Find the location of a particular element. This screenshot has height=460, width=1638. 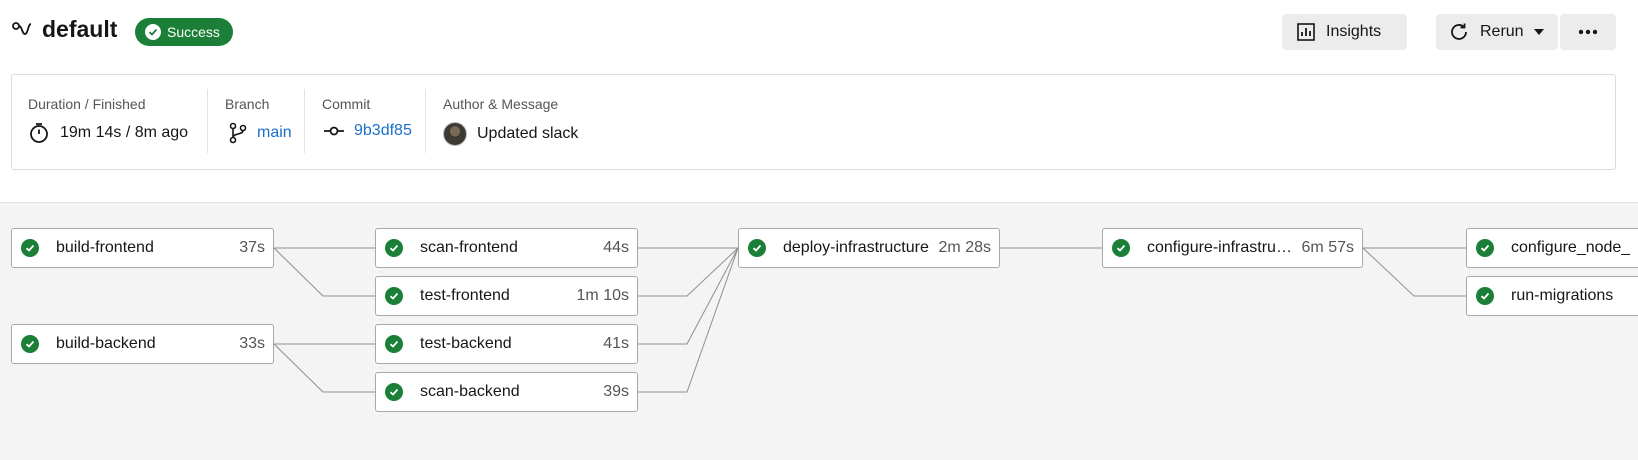

job-configure-infrastructure: configure-infrastructure 6m 57s is located at coordinates (1232, 248).